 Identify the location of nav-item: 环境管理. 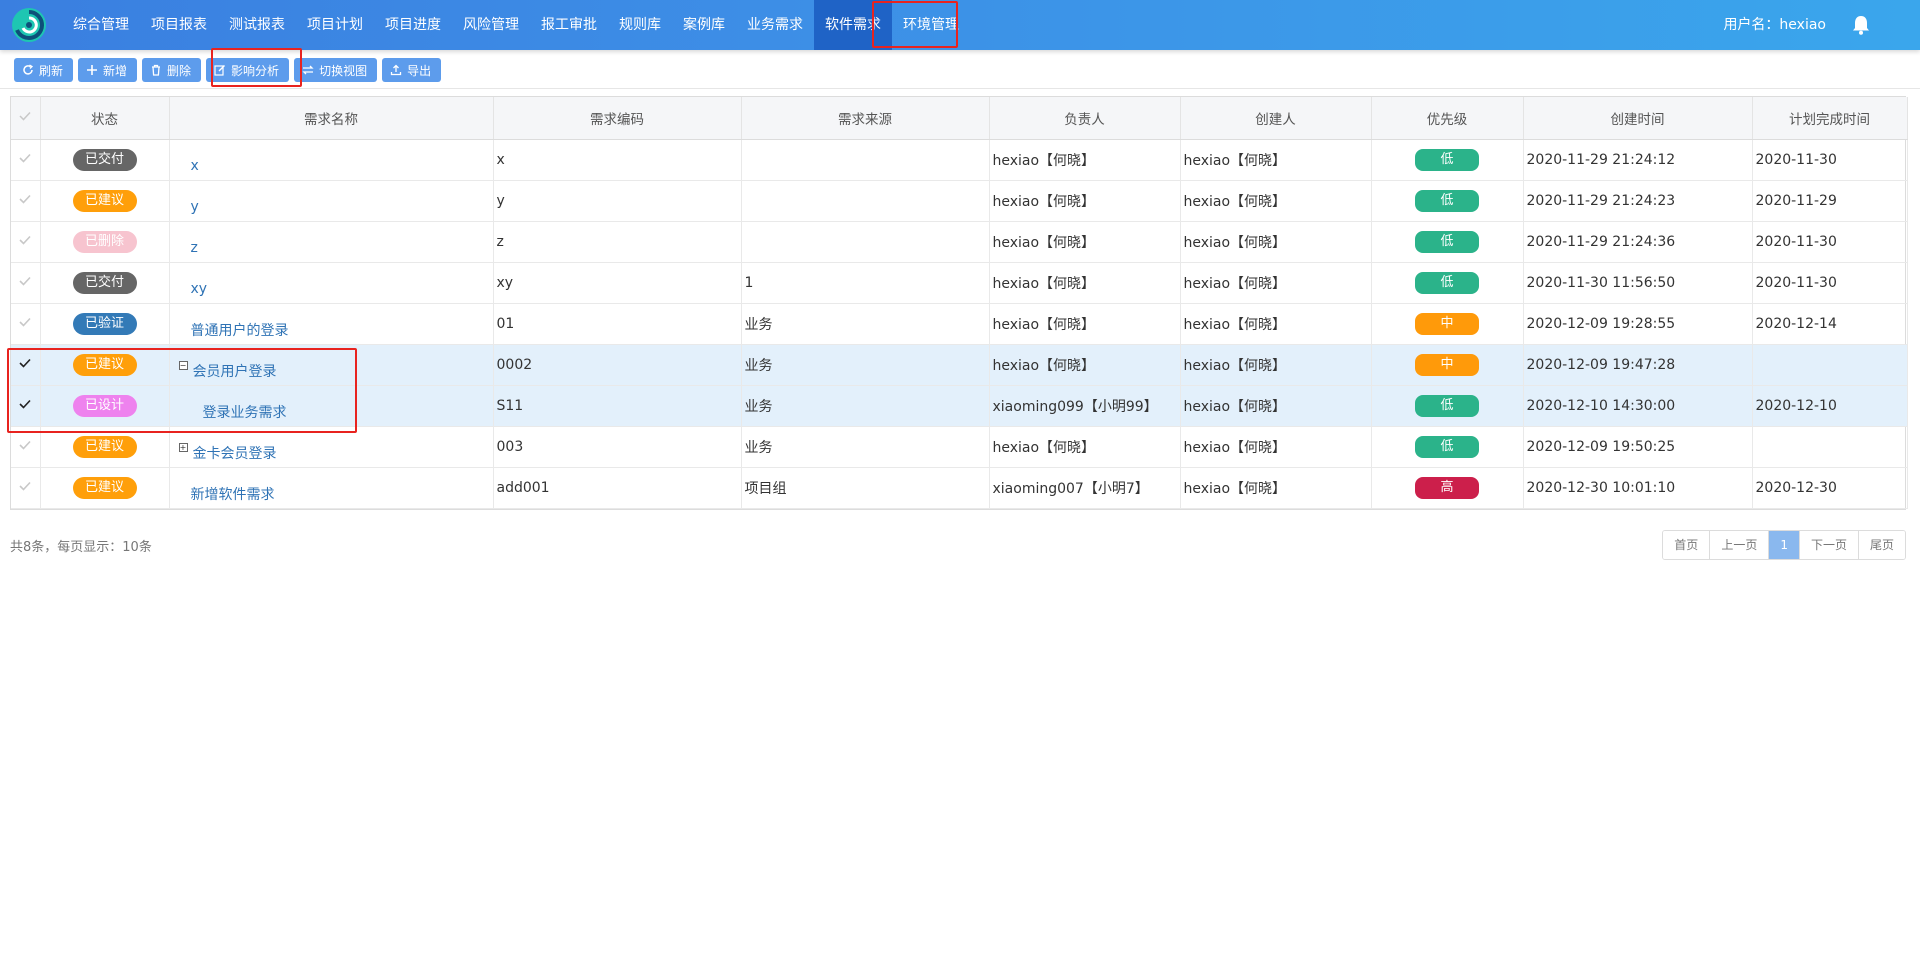
(931, 25).